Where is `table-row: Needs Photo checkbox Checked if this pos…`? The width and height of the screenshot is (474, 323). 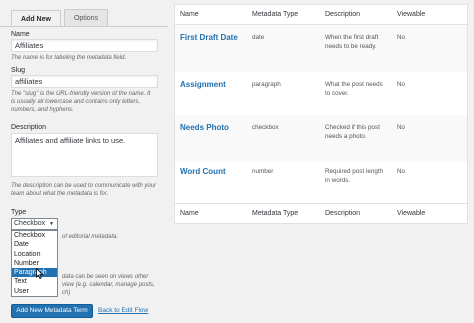
table-row: Needs Photo checkbox Checked if this pos… is located at coordinates (321, 138).